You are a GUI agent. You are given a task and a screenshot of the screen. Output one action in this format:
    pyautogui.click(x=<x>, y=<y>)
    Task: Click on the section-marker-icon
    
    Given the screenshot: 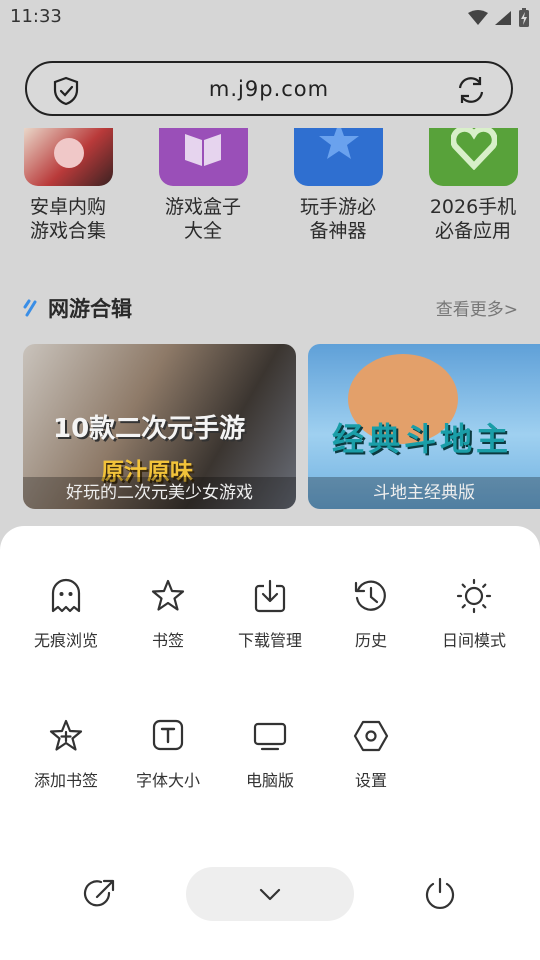 What is the action you would take?
    pyautogui.click(x=30, y=308)
    